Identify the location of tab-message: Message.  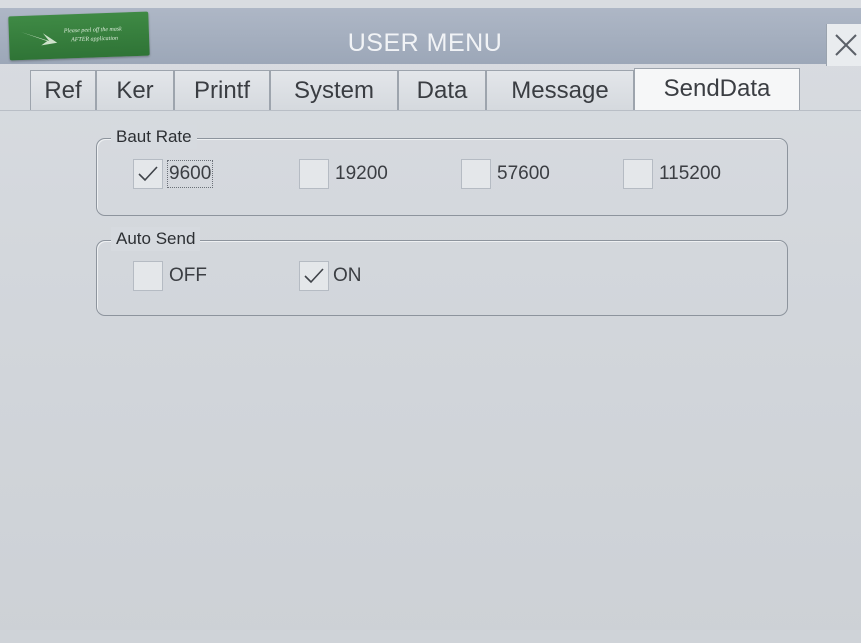
(560, 90).